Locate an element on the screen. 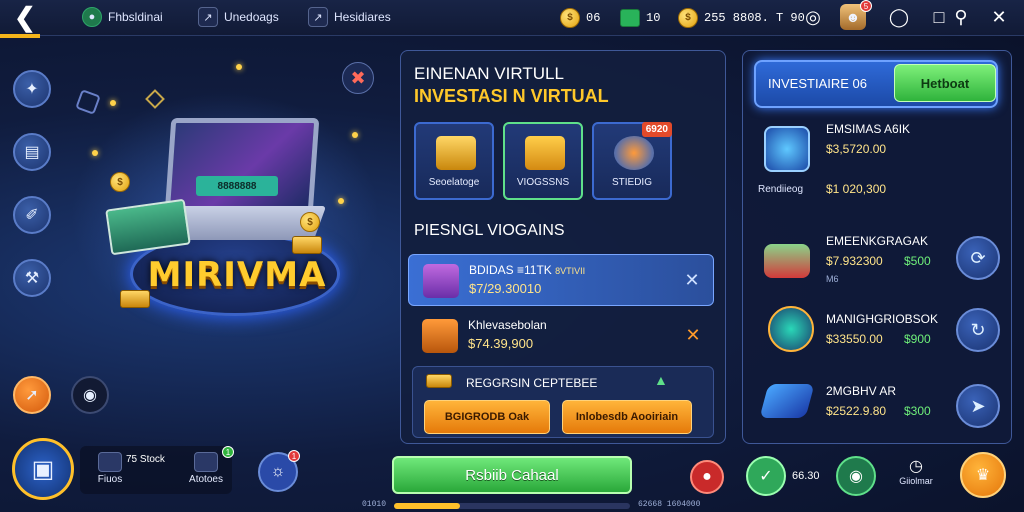 The image size is (1024, 512). chat-icon: ▤ is located at coordinates (32, 152).